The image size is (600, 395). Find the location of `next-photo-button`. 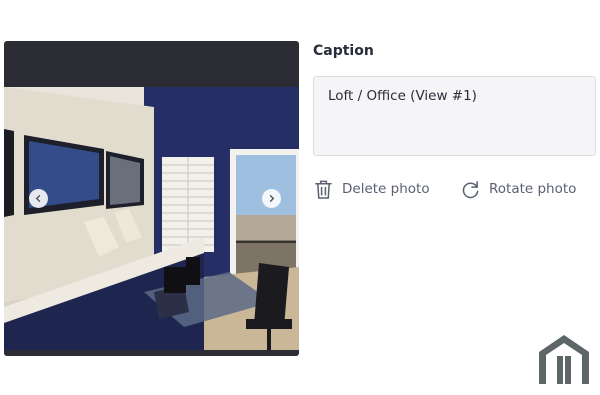

next-photo-button is located at coordinates (271, 198).